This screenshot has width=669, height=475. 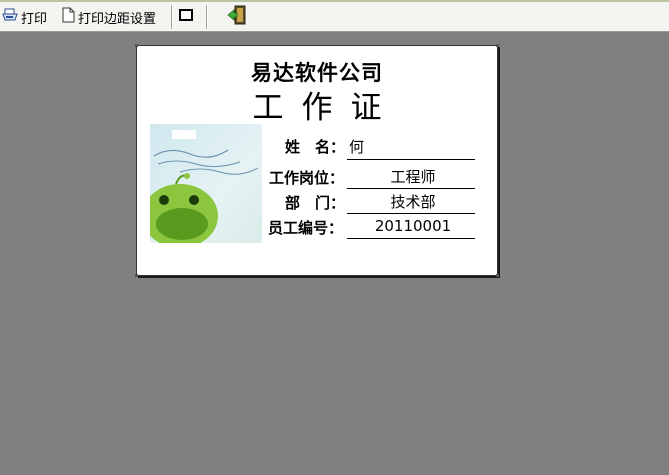 I want to click on page-icon, so click(x=68, y=17).